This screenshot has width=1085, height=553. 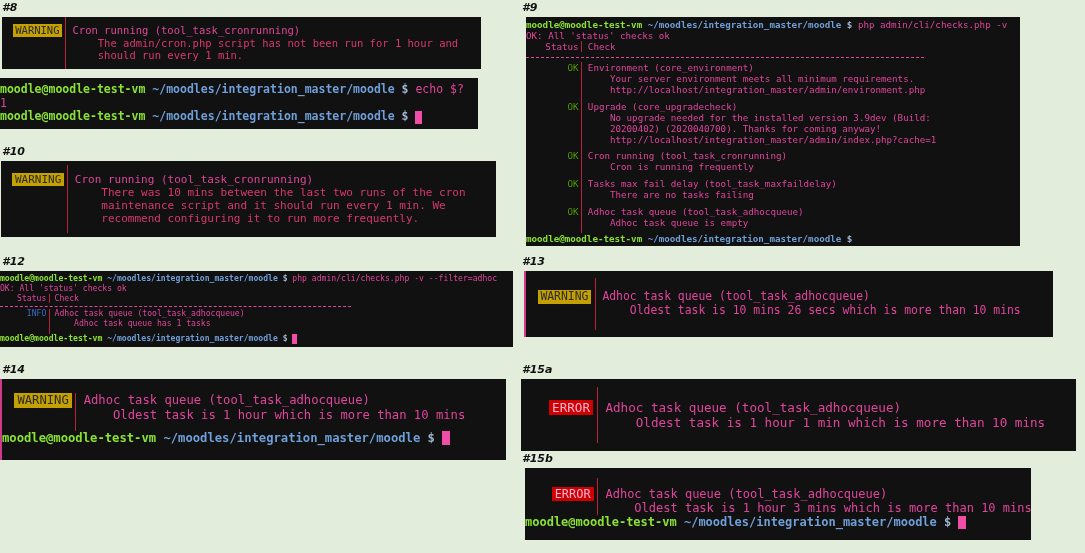 What do you see at coordinates (712, 183) in the screenshot?
I see `check-title: Tasks max fail delay (tool_task_maxfaildelay)` at bounding box center [712, 183].